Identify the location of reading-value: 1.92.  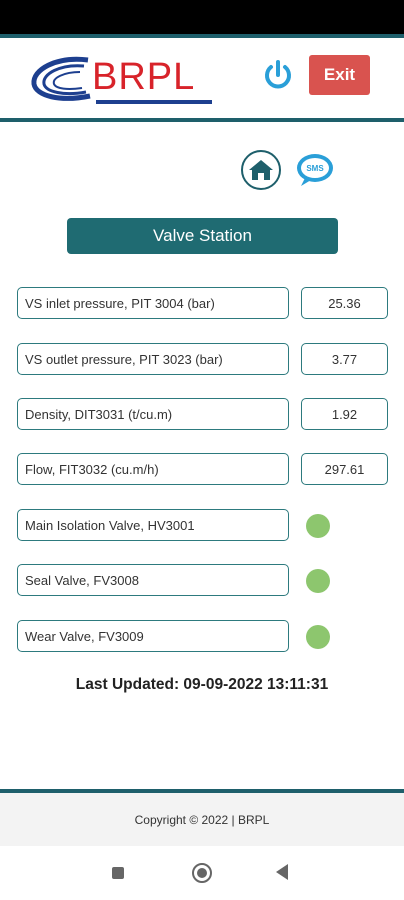
(344, 414).